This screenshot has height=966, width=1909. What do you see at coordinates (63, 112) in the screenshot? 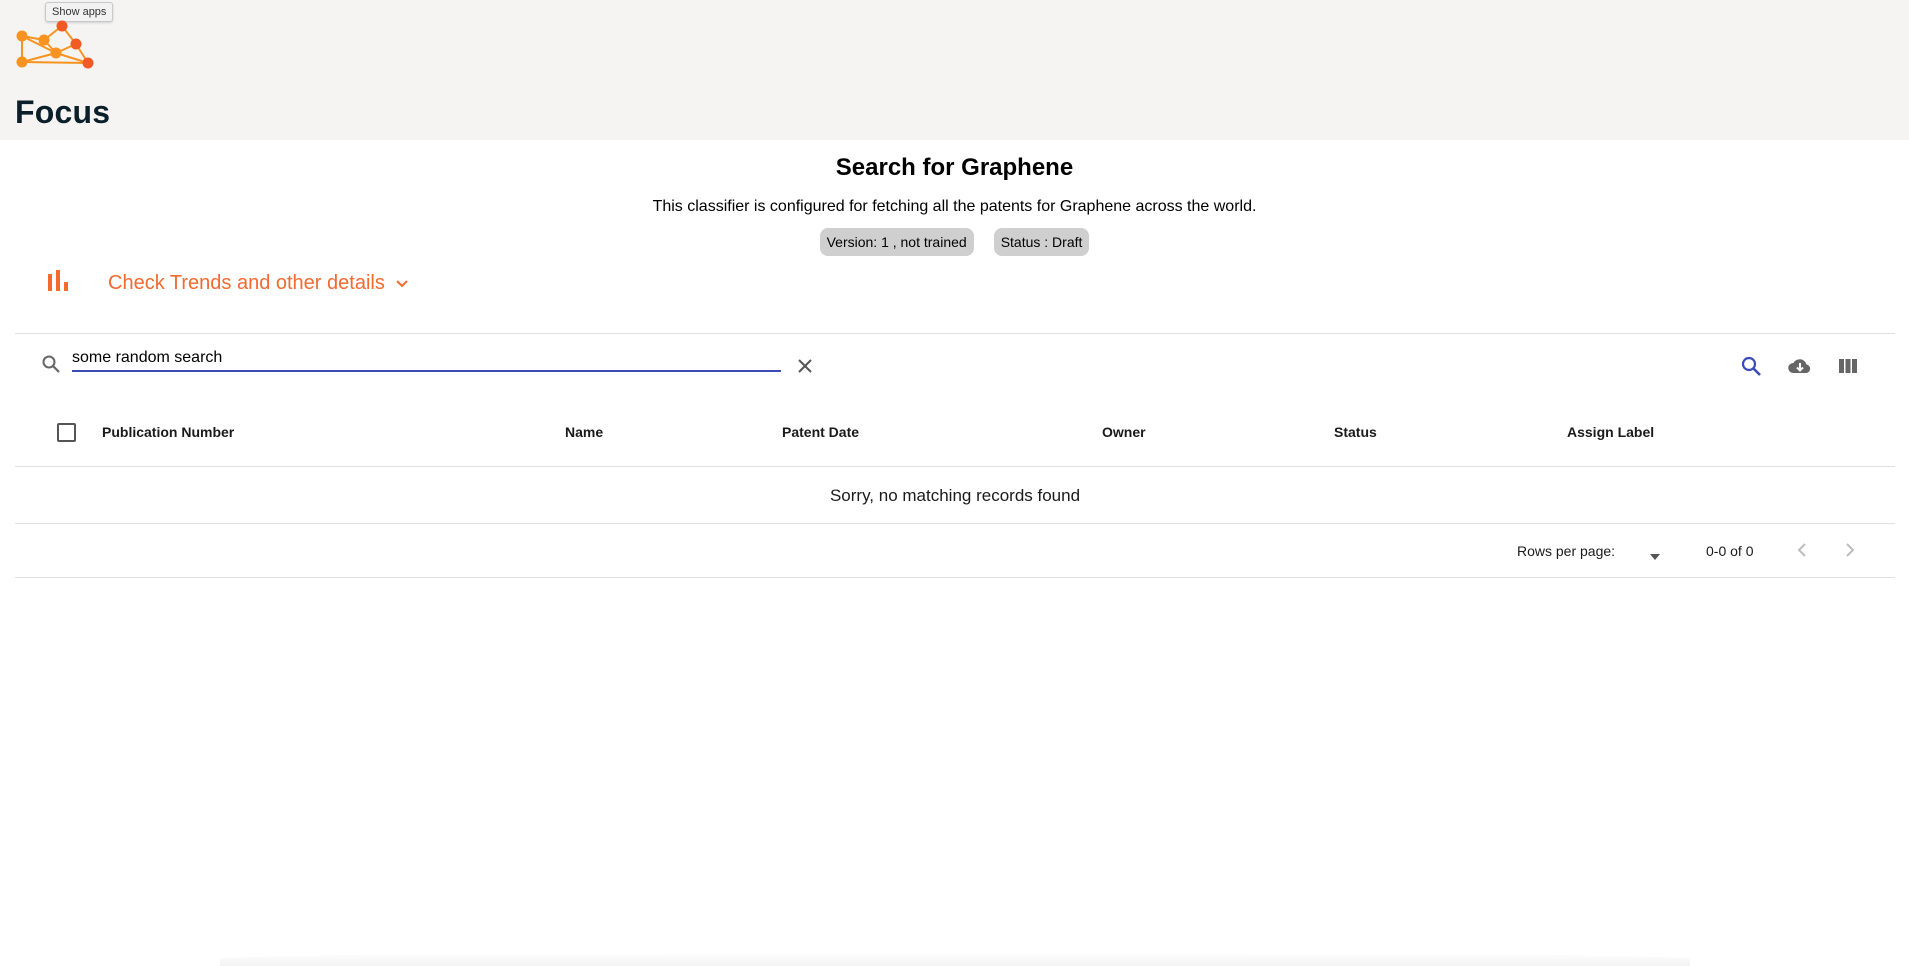
I see `app-title: Focus` at bounding box center [63, 112].